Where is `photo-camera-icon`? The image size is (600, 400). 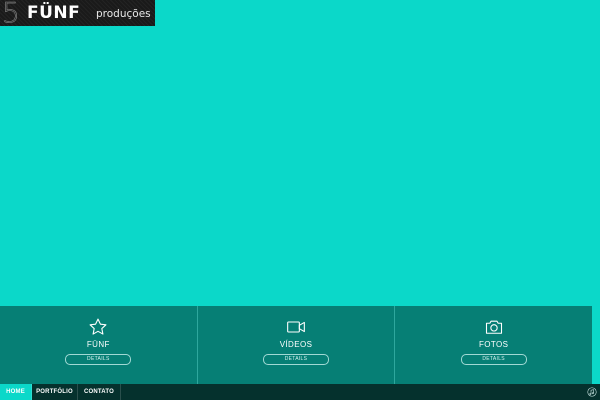 photo-camera-icon is located at coordinates (493, 327).